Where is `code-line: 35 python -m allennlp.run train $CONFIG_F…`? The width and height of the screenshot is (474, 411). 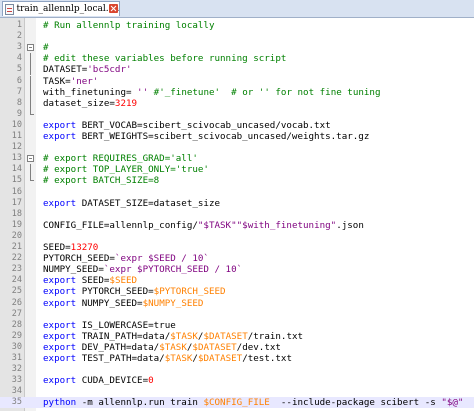
code-line: 35 python -m allennlp.run train $CONFIG_F… is located at coordinates (237, 403).